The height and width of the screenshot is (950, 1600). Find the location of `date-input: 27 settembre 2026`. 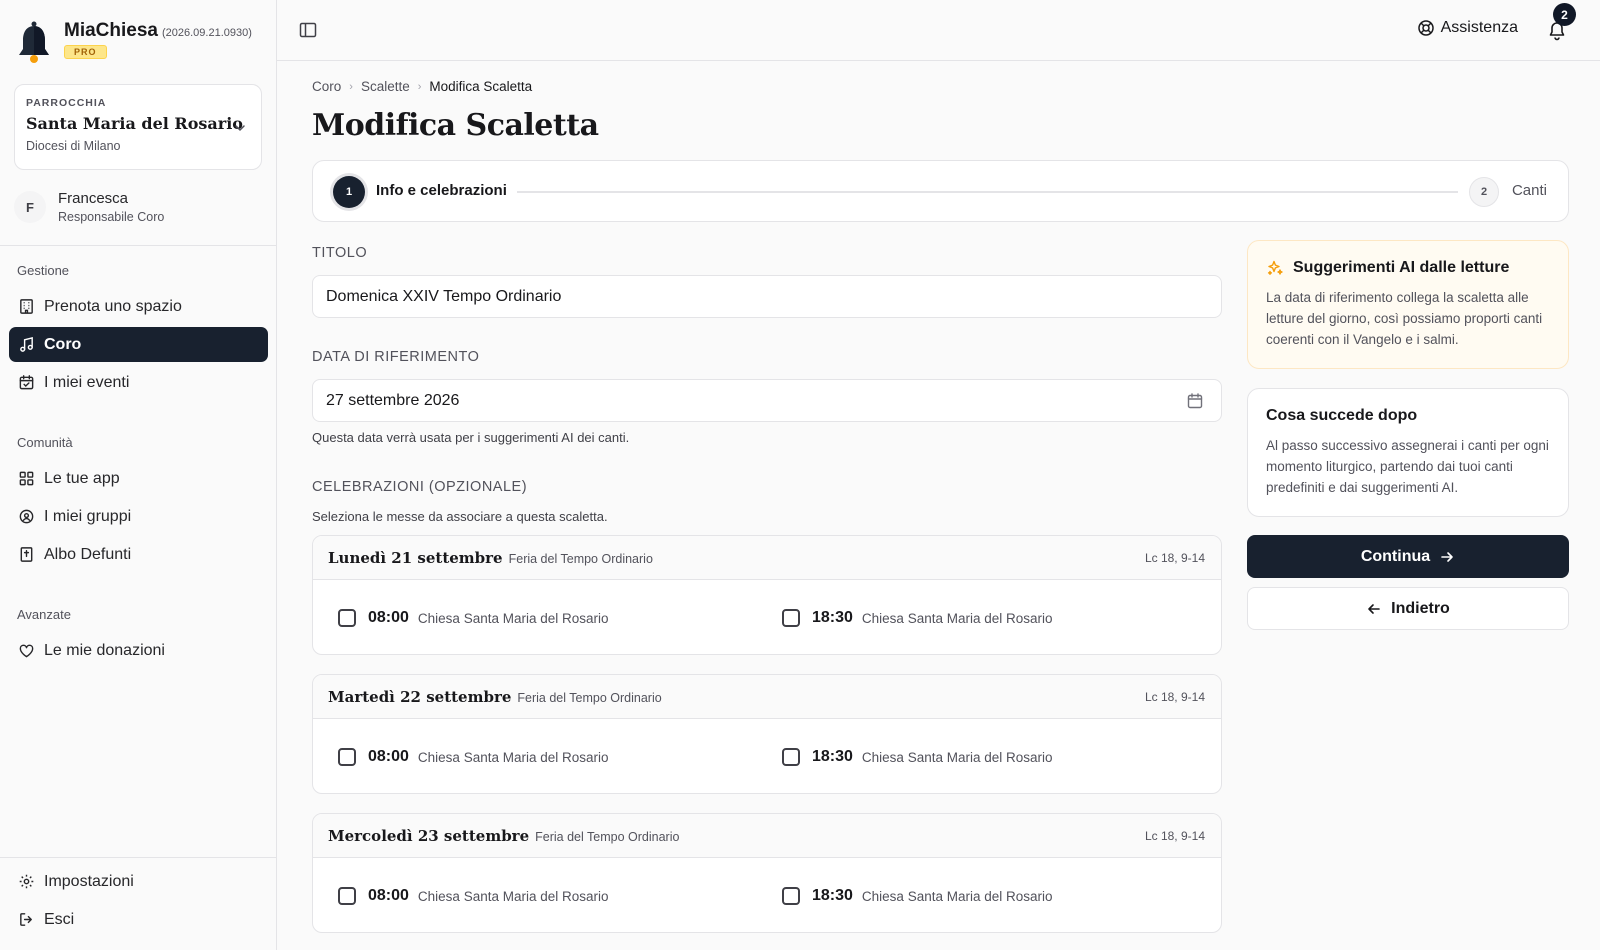

date-input: 27 settembre 2026 is located at coordinates (767, 400).